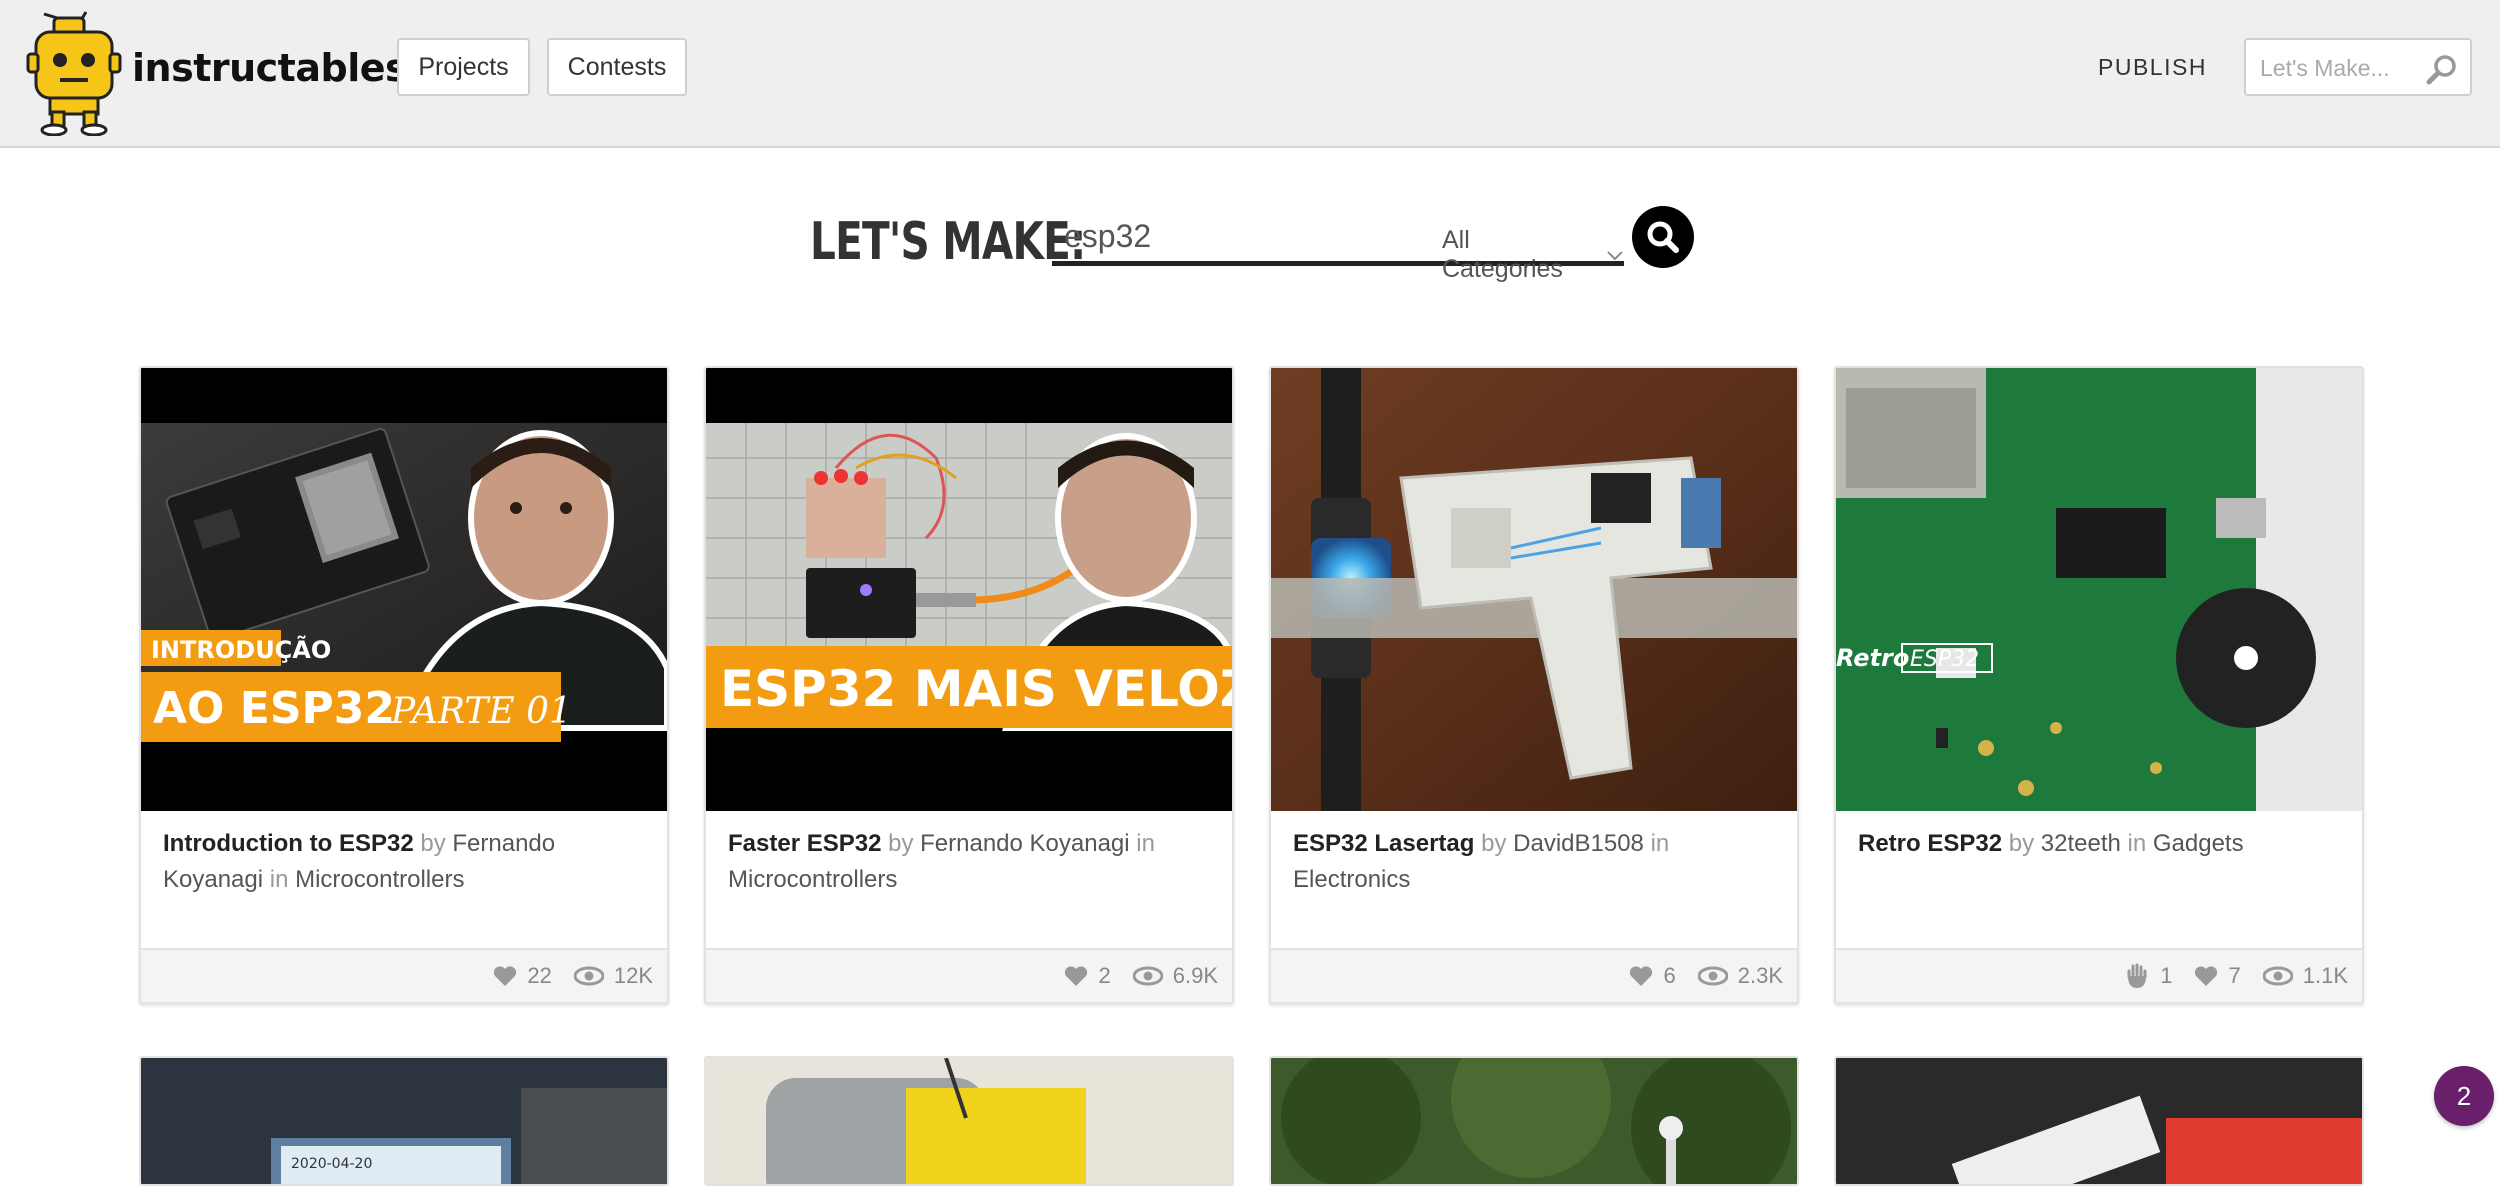  Describe the element at coordinates (2198, 843) in the screenshot. I see `project-category: Gadgets` at that location.